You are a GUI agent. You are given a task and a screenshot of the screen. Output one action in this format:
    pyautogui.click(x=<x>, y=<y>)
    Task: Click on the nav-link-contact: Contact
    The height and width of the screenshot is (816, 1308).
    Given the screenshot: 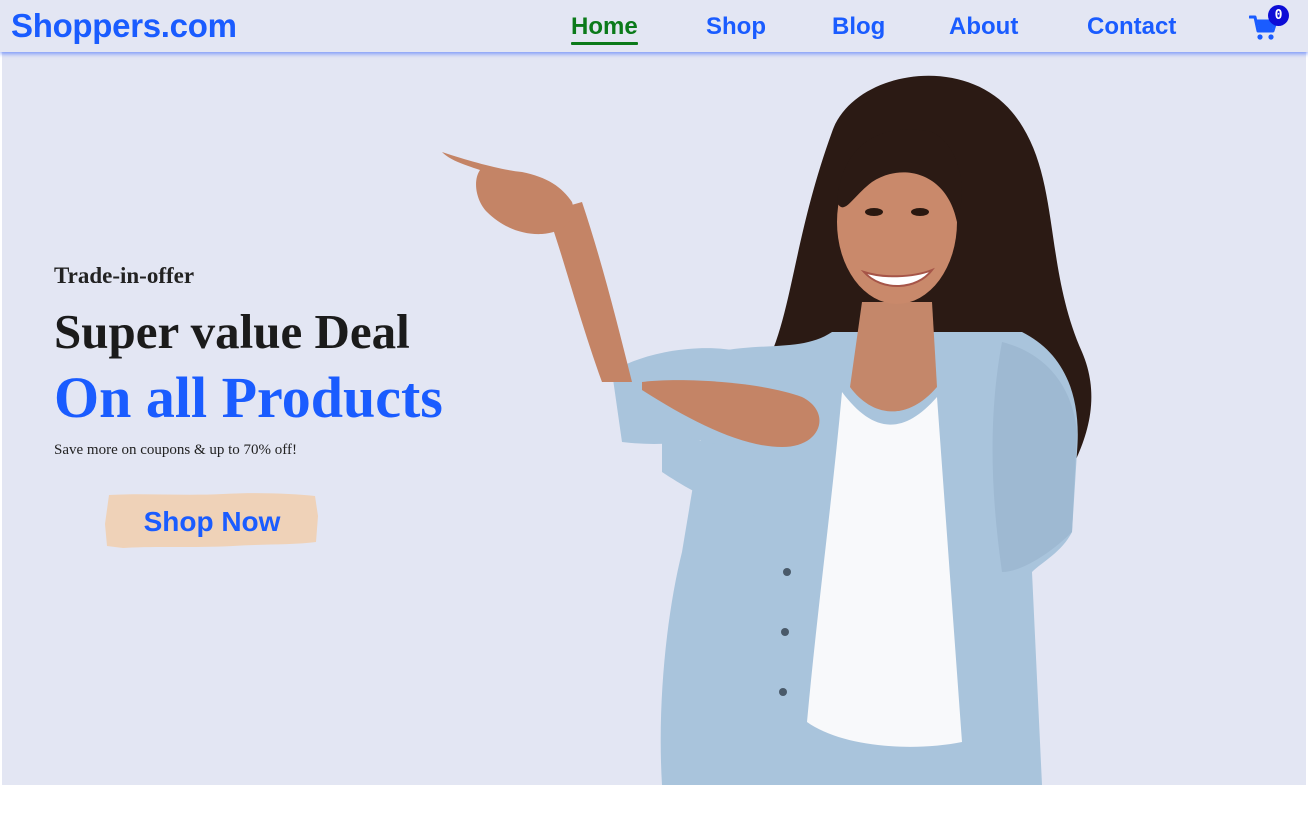 What is the action you would take?
    pyautogui.click(x=1131, y=27)
    